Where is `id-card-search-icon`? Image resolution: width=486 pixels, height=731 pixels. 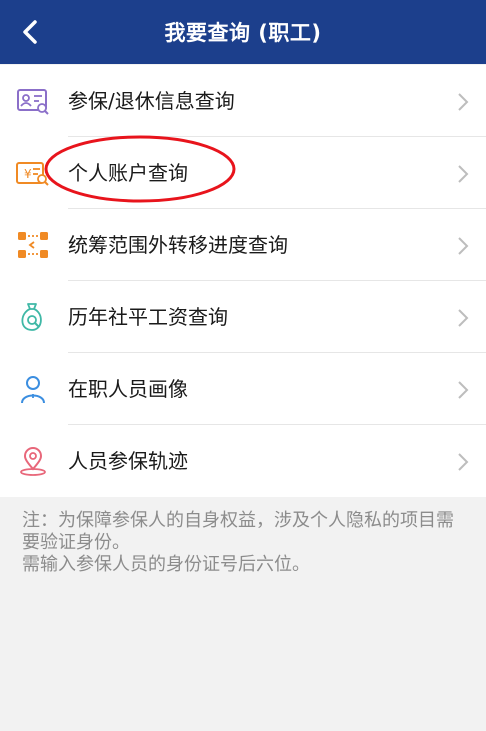 id-card-search-icon is located at coordinates (33, 102).